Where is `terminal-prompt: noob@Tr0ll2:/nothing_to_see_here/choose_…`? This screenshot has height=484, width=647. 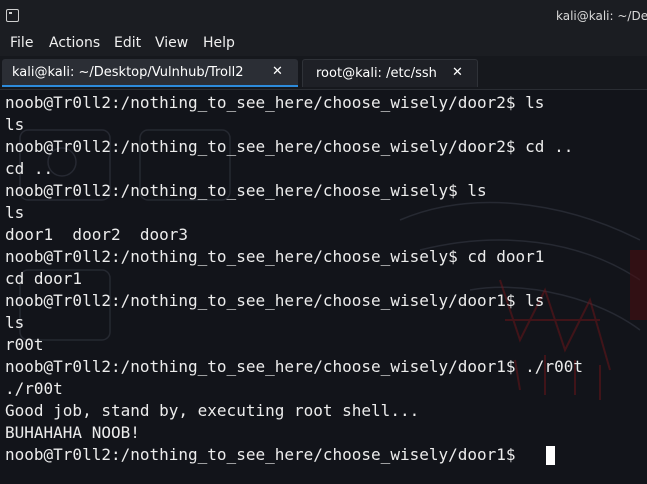 terminal-prompt: noob@Tr0ll2:/nothing_to_see_here/choose_… is located at coordinates (265, 455).